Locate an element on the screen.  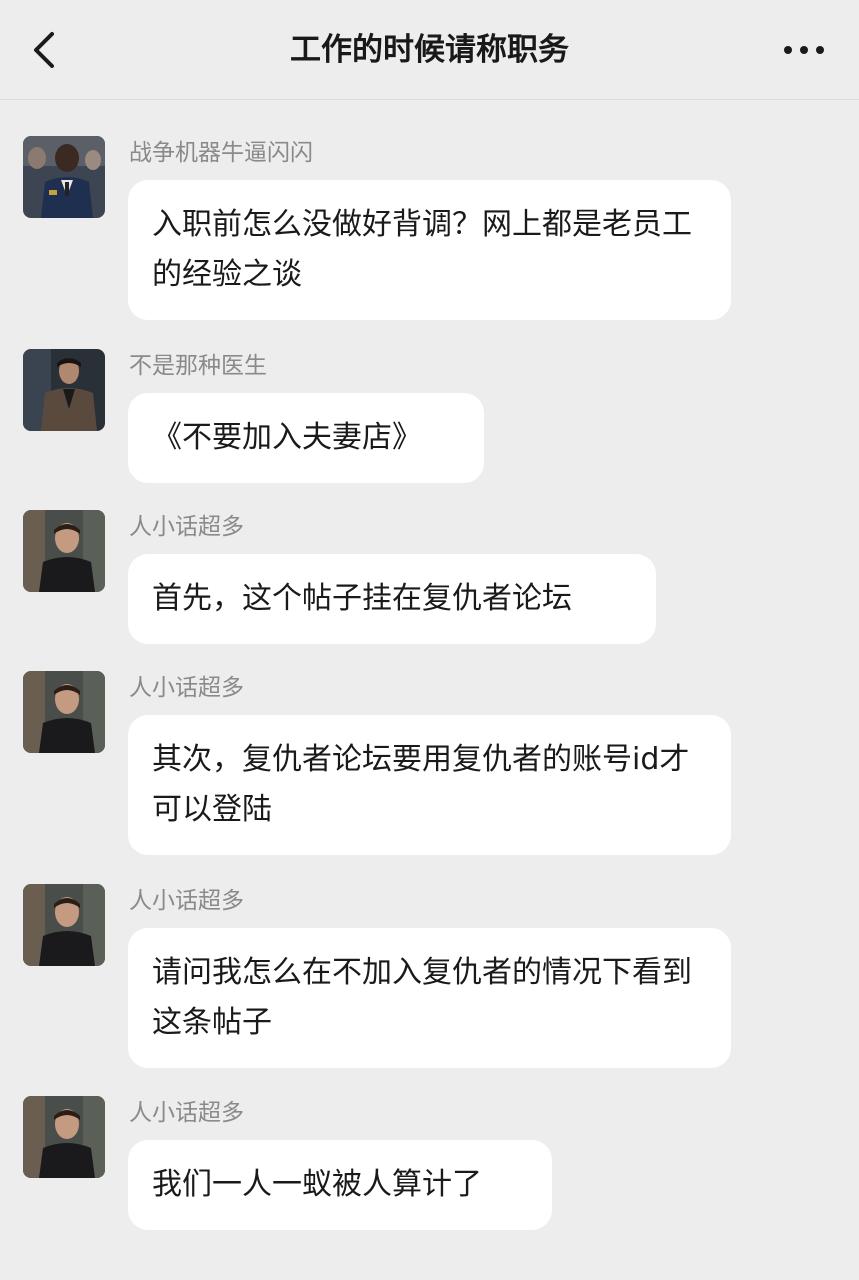
avatar-doctor is located at coordinates (64, 390).